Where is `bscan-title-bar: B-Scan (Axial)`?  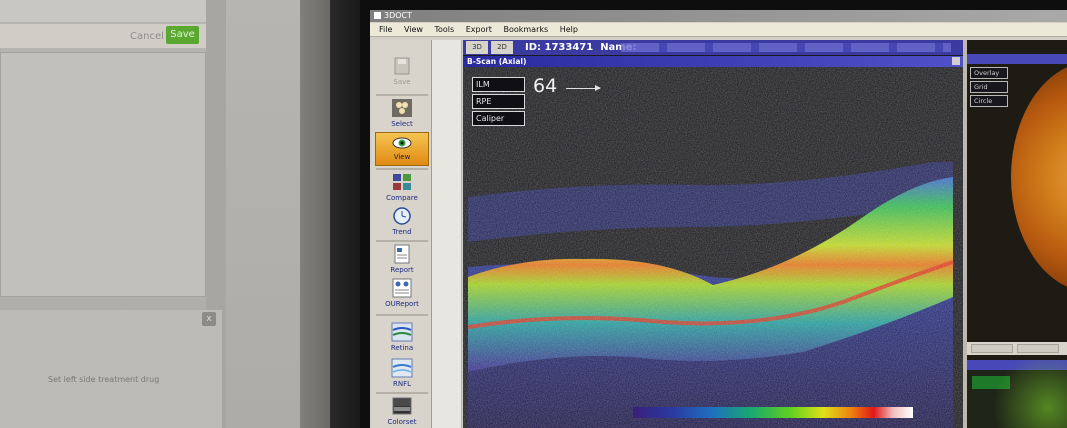
bscan-title-bar: B-Scan (Axial) is located at coordinates (713, 61).